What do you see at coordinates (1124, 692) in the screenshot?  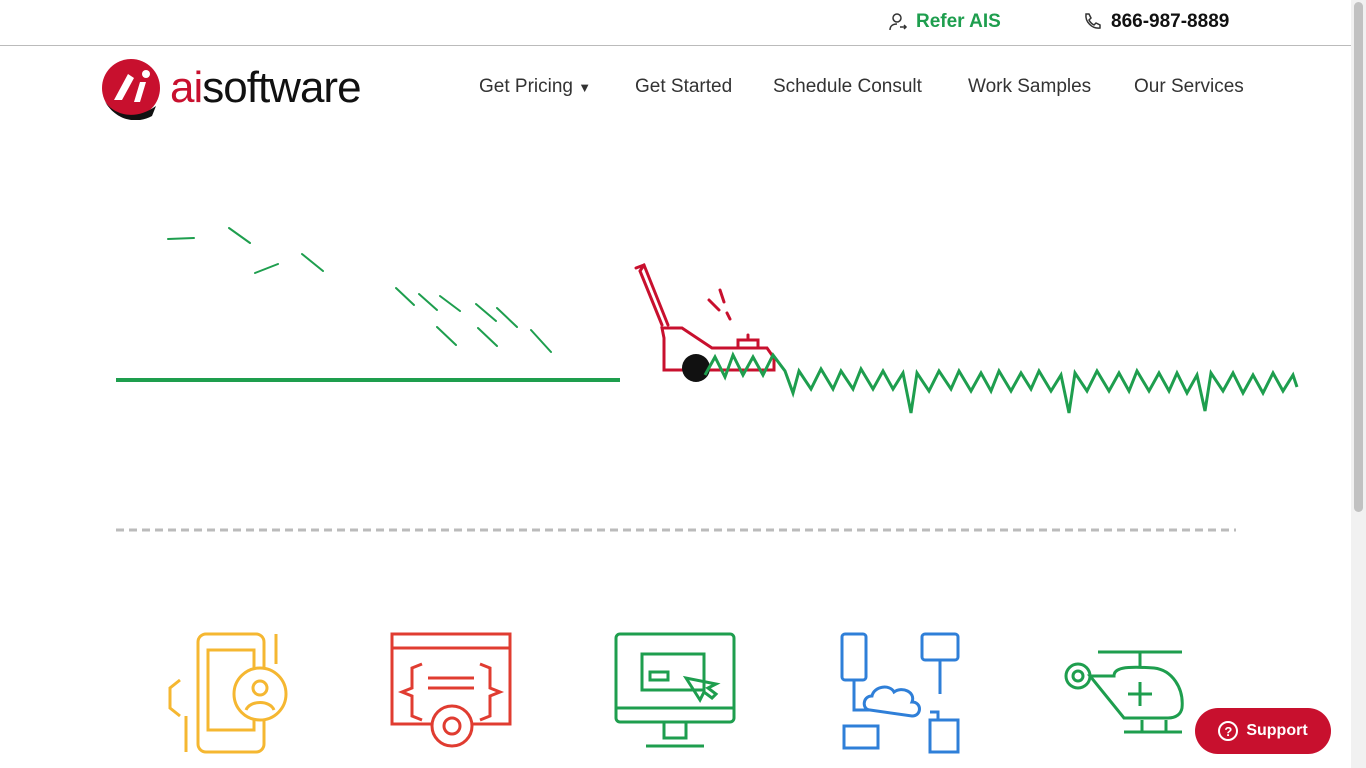 I see `helicopter-icon` at bounding box center [1124, 692].